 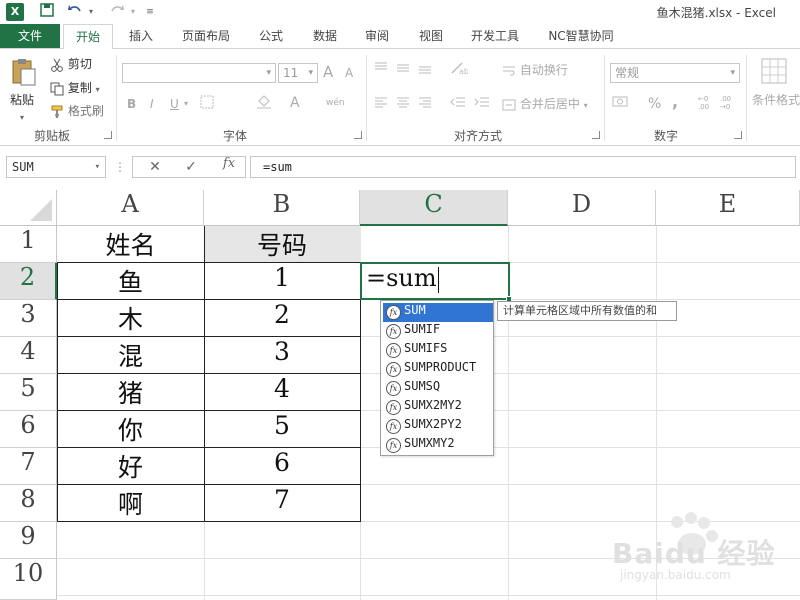 What do you see at coordinates (130, 355) in the screenshot?
I see `cell-a4: 混` at bounding box center [130, 355].